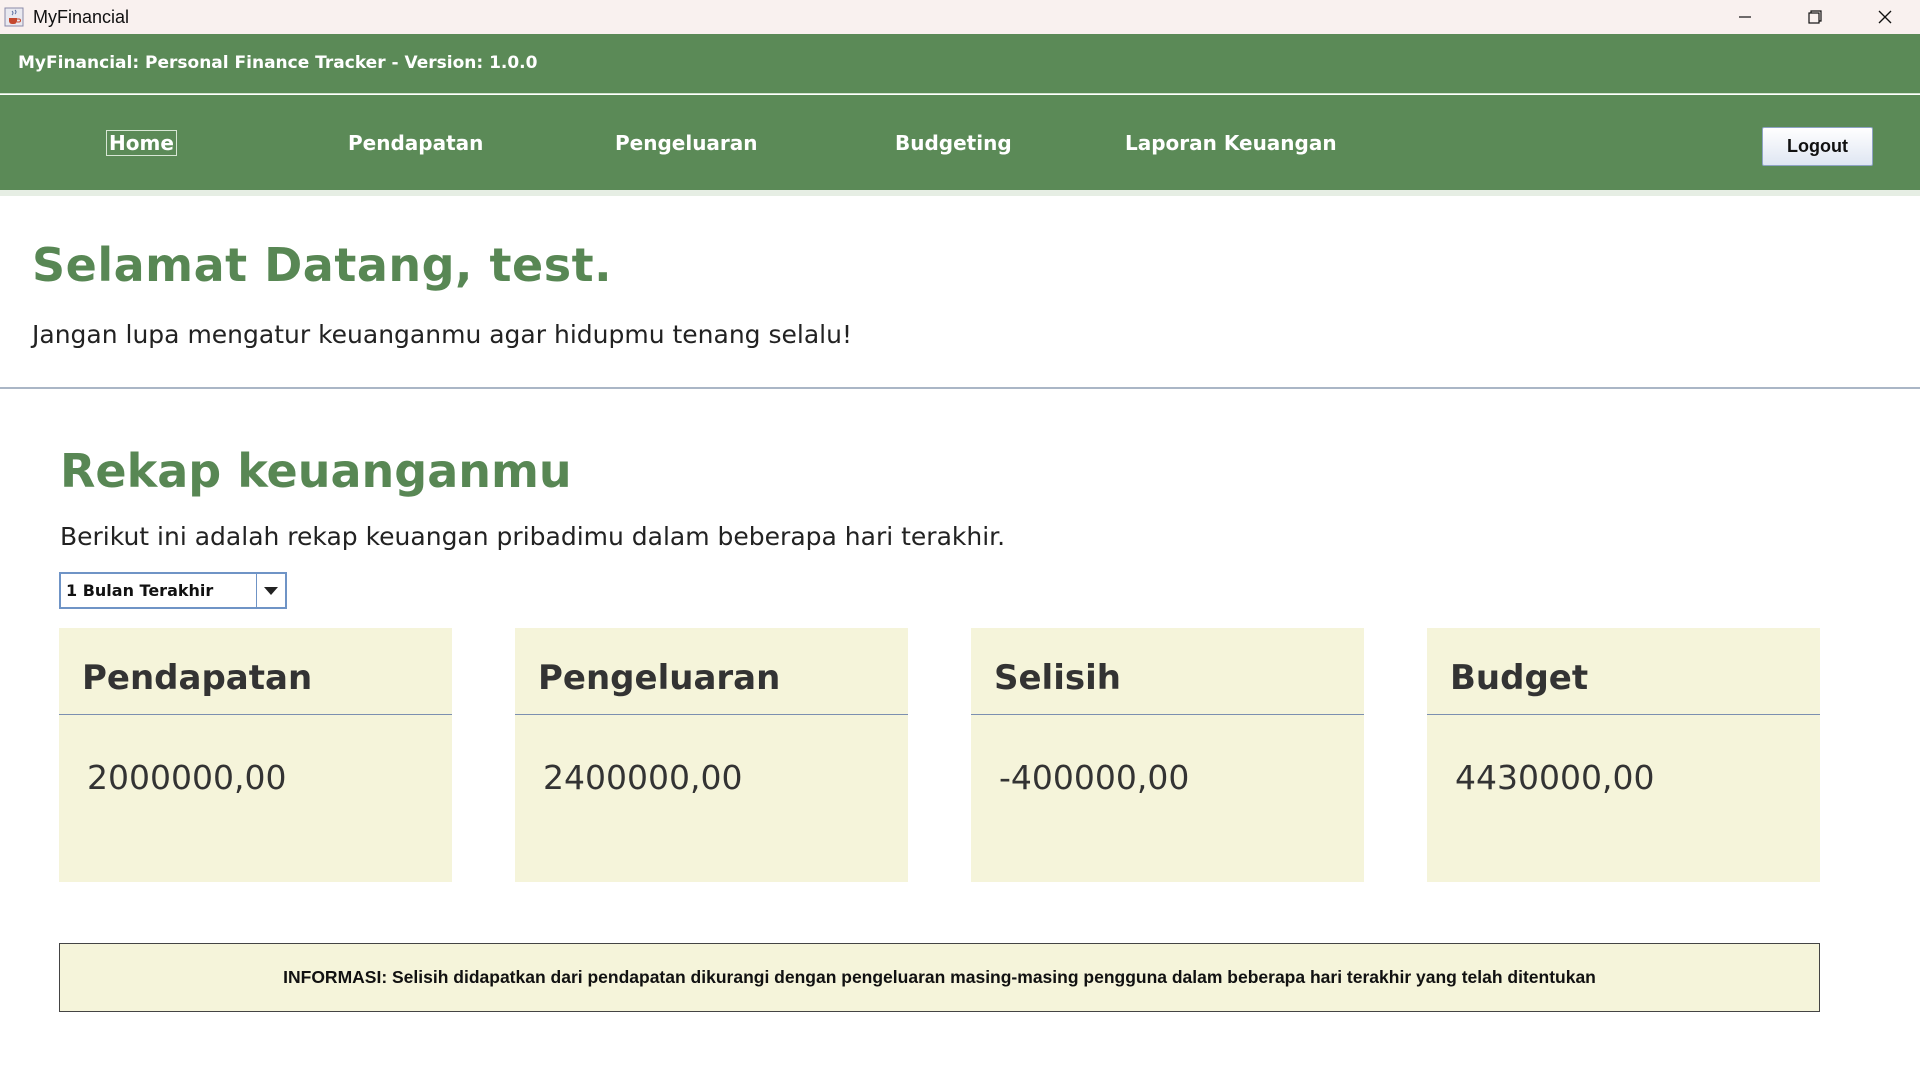 The width and height of the screenshot is (1920, 1080). What do you see at coordinates (1555, 777) in the screenshot?
I see `card-value: 4430000,00` at bounding box center [1555, 777].